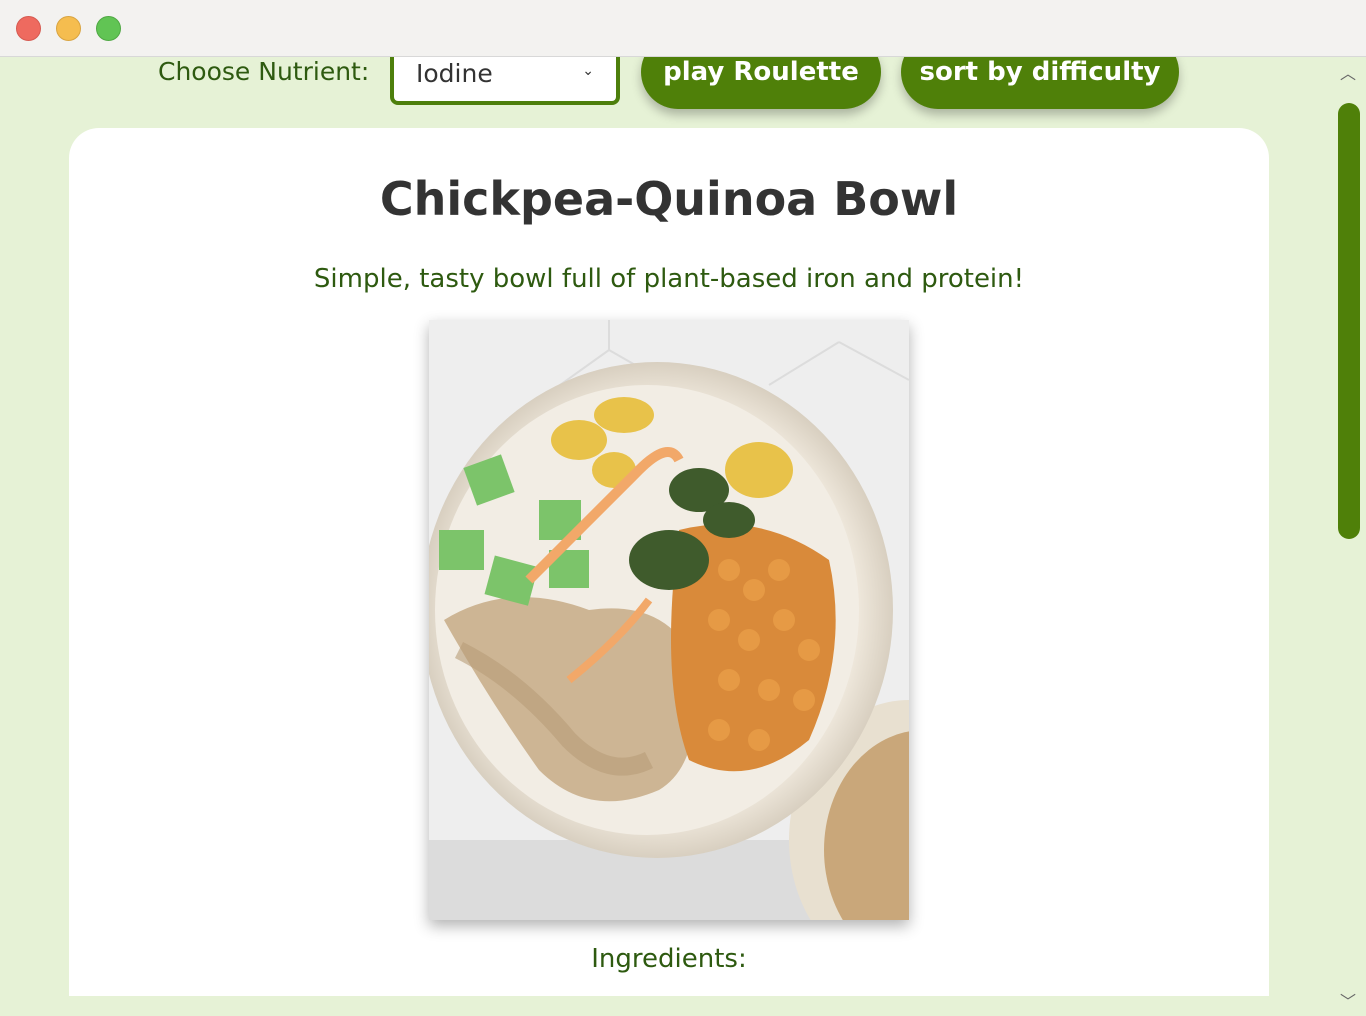 Image resolution: width=1366 pixels, height=1016 pixels. What do you see at coordinates (1040, 83) in the screenshot?
I see `sort-by-difficulty-button: sort by difficulty` at bounding box center [1040, 83].